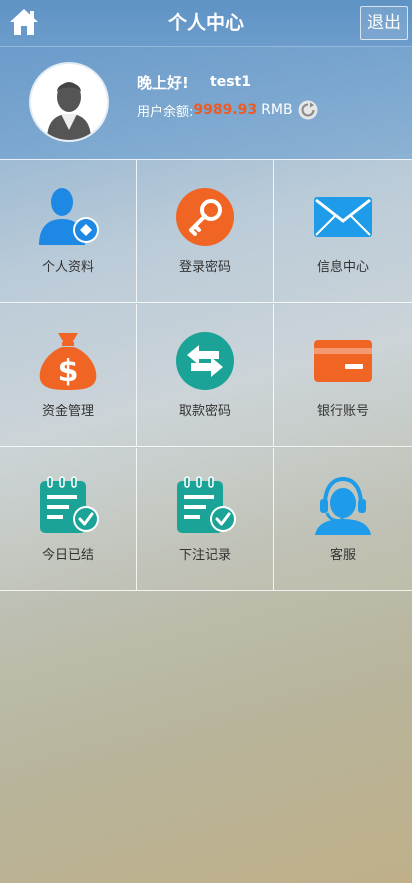 The image size is (412, 883). I want to click on menu-item-bank-account: 银行账号, so click(343, 375).